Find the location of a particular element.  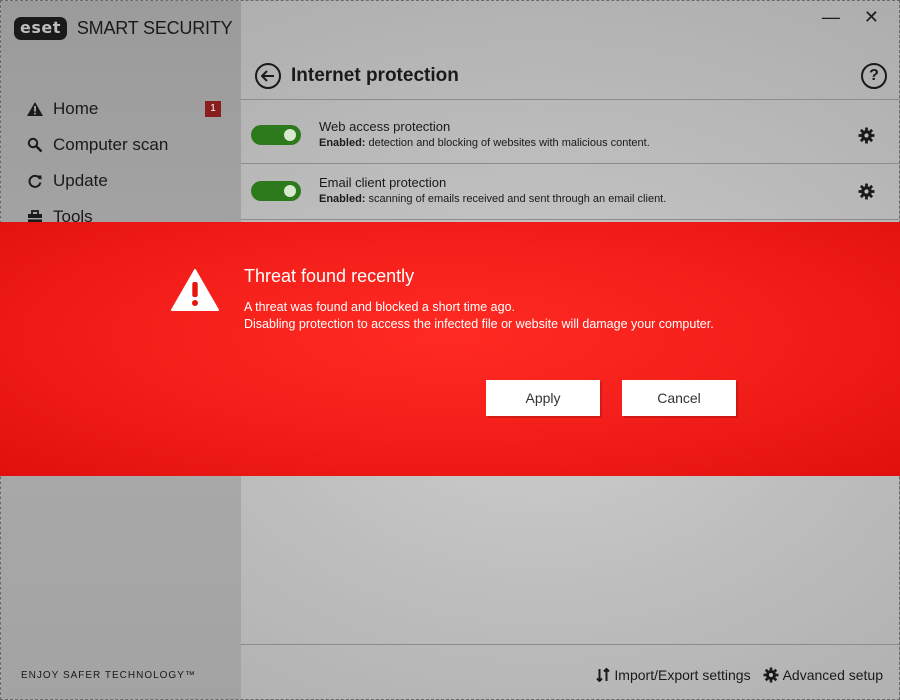

sidebar-item-label: Home is located at coordinates (76, 108).